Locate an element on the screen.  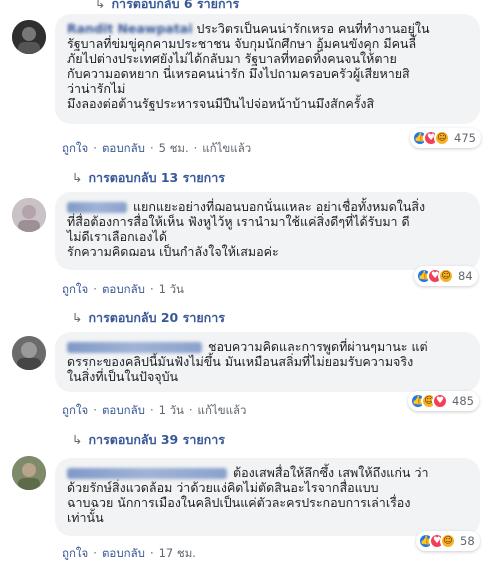
comment-text-line: ประวิตรเป็นคนน่ารักเหรอ คนที่ทำงานอยู่ใน is located at coordinates (313, 28).